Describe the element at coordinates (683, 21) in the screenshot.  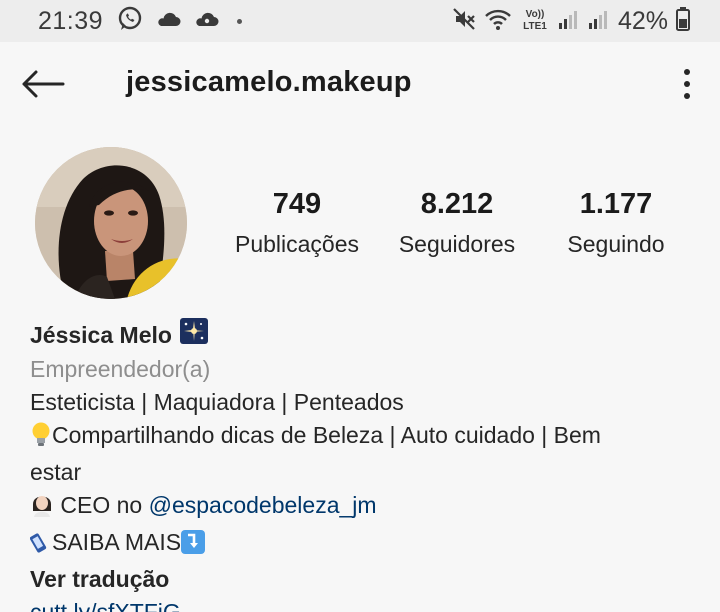
I see `battery-icon` at that location.